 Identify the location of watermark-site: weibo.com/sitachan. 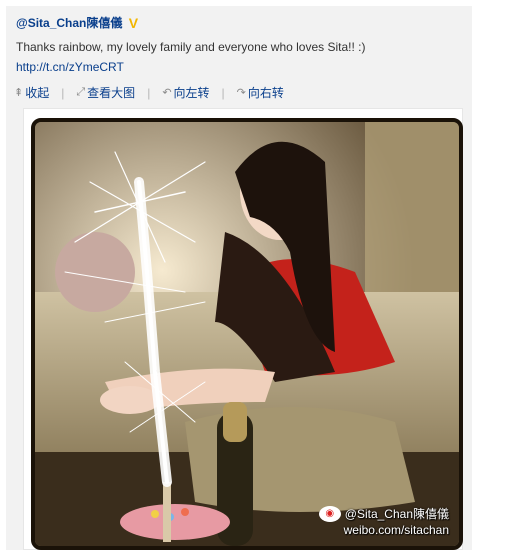
(396, 530).